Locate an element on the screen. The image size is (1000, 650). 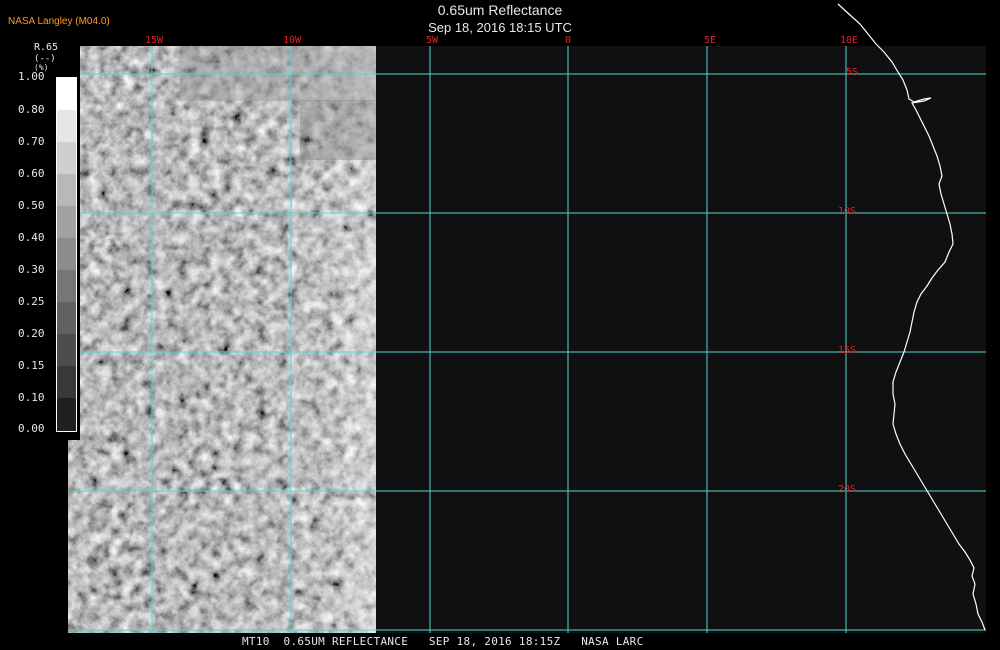
lat-label-15s: 15S is located at coordinates (847, 350).